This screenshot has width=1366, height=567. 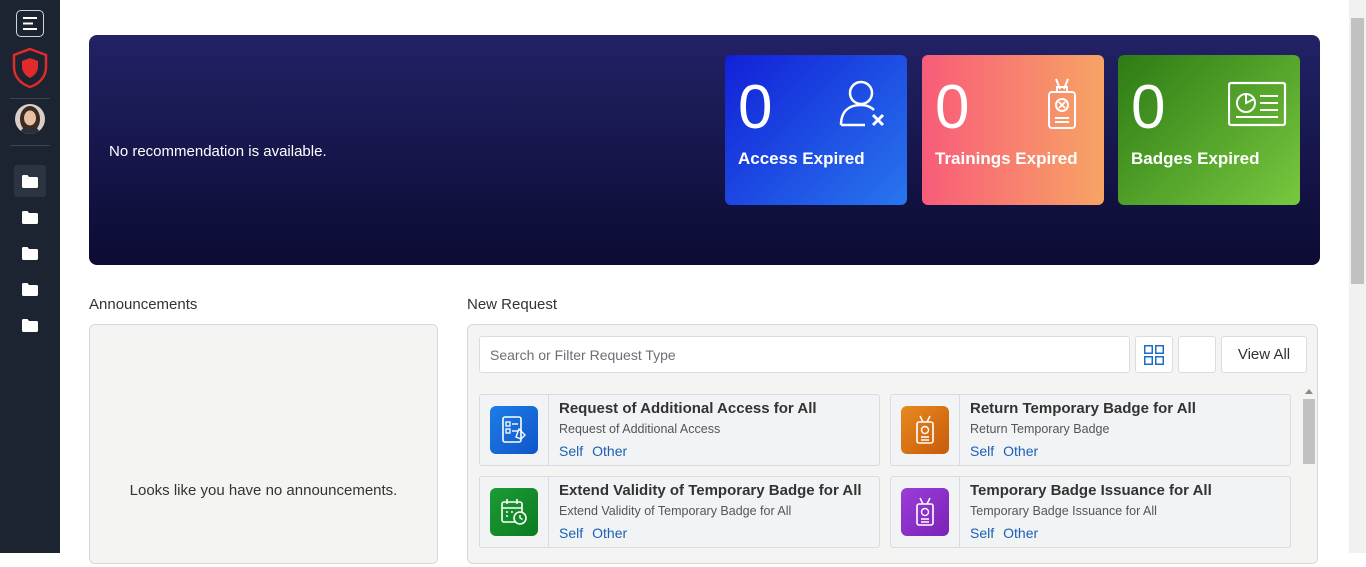 What do you see at coordinates (218, 151) in the screenshot?
I see `recommendation-text: No recommendation is available.` at bounding box center [218, 151].